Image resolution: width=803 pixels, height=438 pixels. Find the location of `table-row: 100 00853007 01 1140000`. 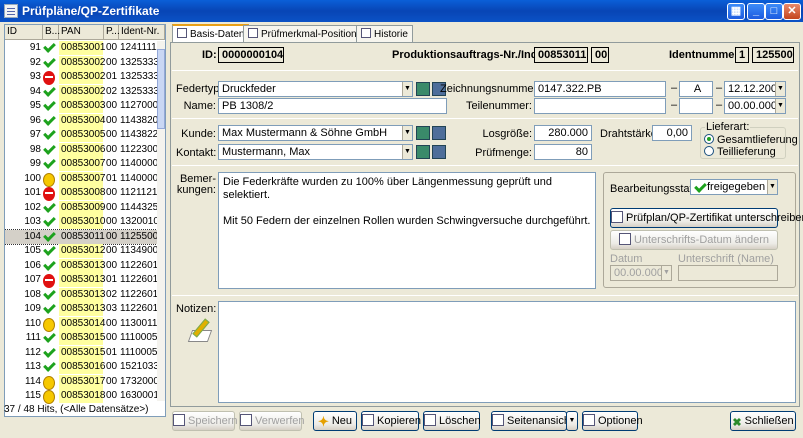

table-row: 100 00853007 01 1140000 is located at coordinates (81, 179).